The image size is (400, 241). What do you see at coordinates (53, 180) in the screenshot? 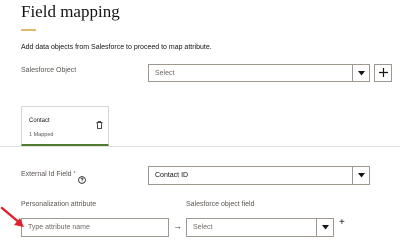
I see `external-id-label-group: External Id Field *` at bounding box center [53, 180].